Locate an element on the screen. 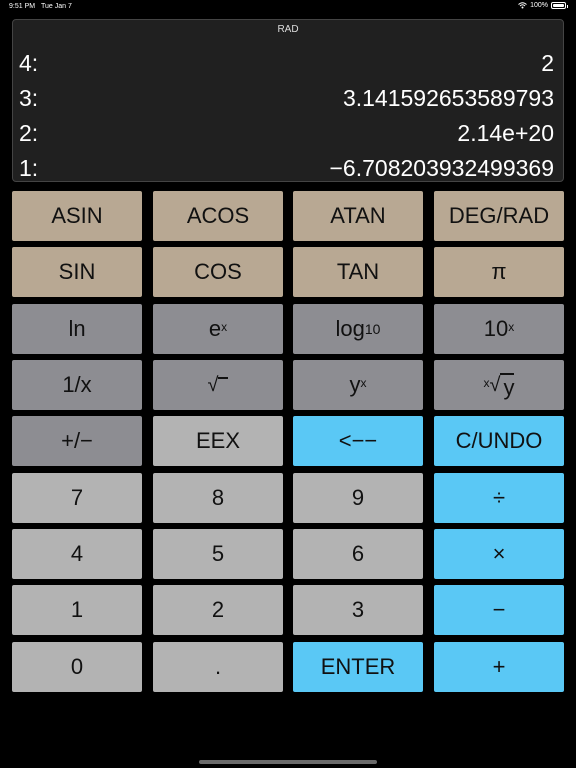 This screenshot has height=768, width=576. exp-superscript: x is located at coordinates (224, 327).